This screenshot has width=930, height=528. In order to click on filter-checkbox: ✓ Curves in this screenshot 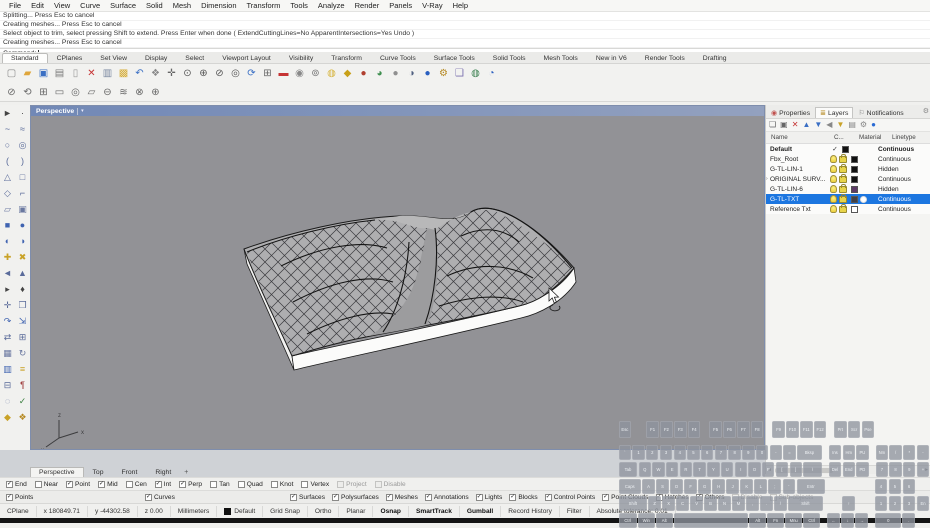, I will do `click(214, 497)`.